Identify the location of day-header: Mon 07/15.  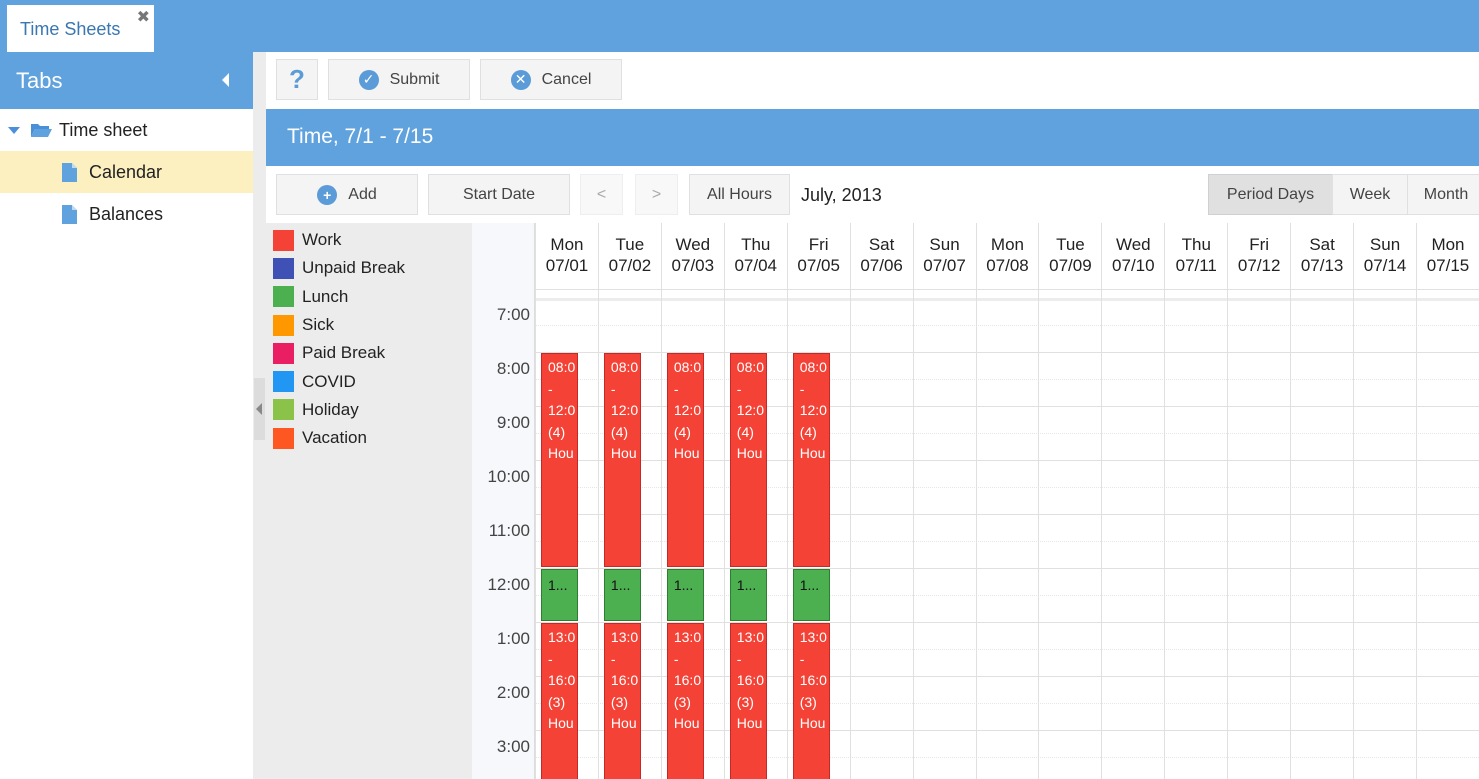
(1447, 256).